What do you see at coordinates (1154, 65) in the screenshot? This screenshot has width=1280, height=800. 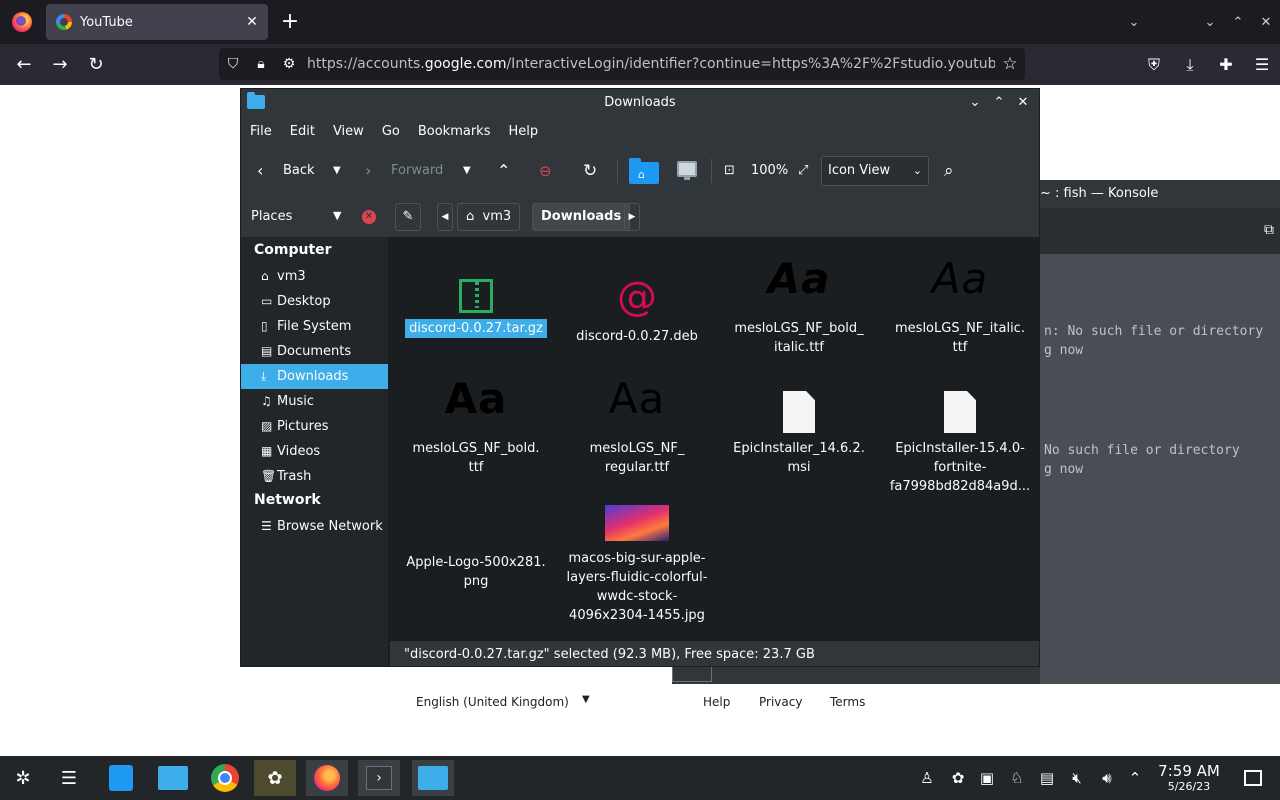 I see `pocket-icon: ⛨` at bounding box center [1154, 65].